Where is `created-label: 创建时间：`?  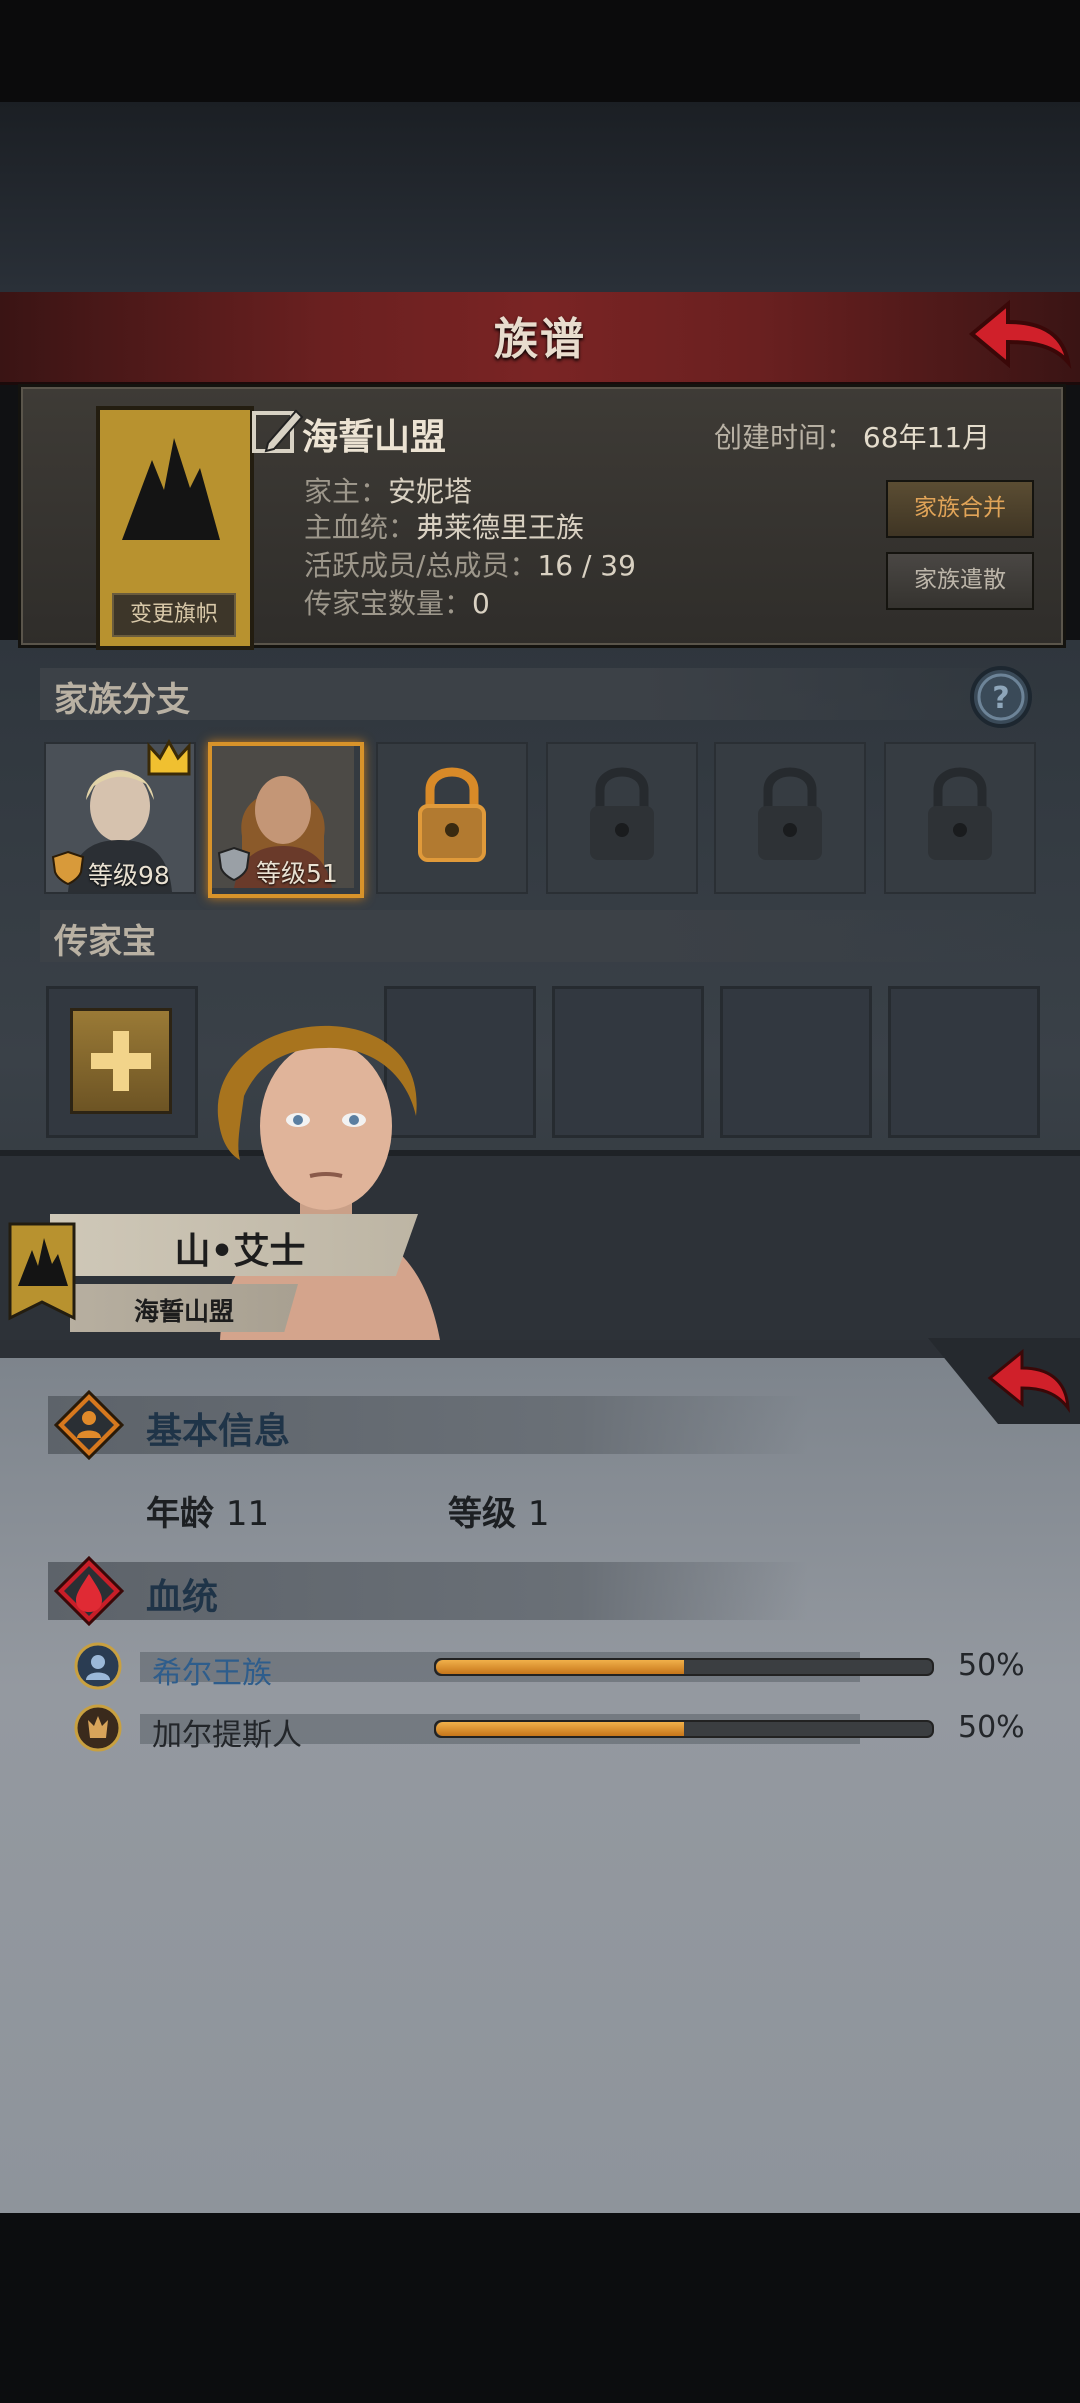 created-label: 创建时间： is located at coordinates (784, 437).